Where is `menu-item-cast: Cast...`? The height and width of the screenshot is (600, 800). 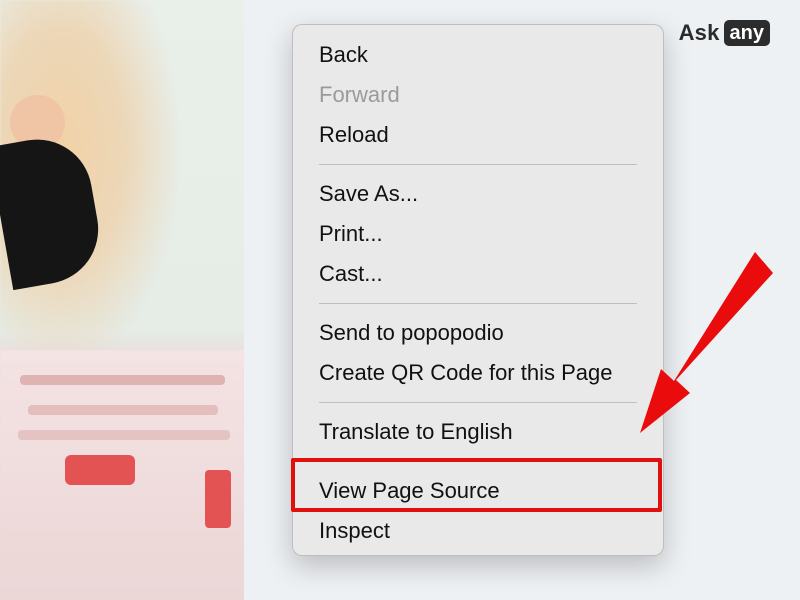 menu-item-cast: Cast... is located at coordinates (478, 274).